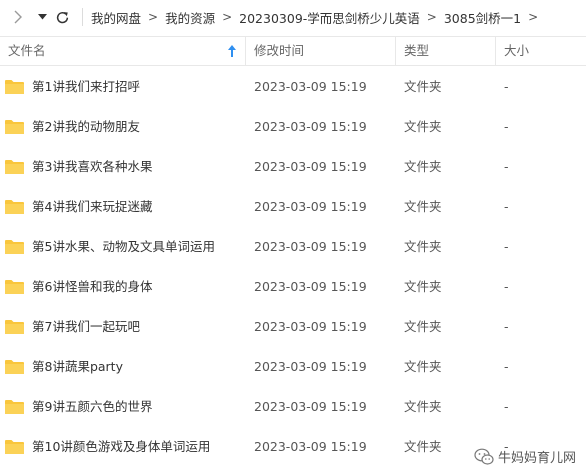  I want to click on file-name: 第1讲我们来打招呼, so click(86, 86).